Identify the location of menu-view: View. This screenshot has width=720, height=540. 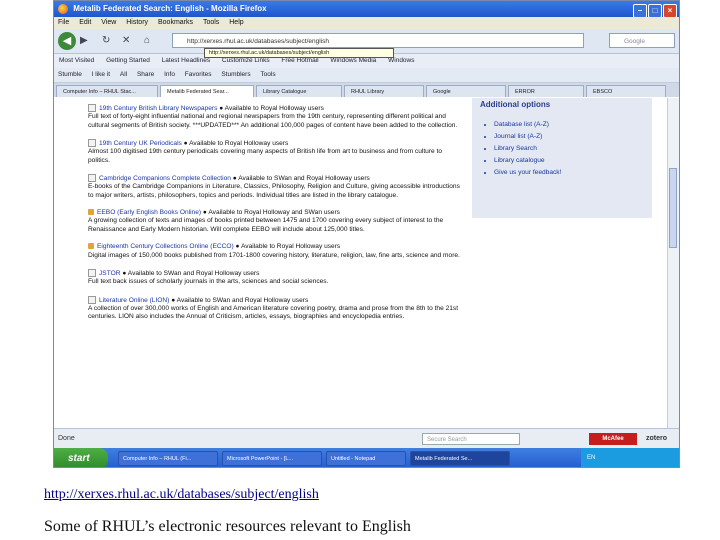
(108, 22).